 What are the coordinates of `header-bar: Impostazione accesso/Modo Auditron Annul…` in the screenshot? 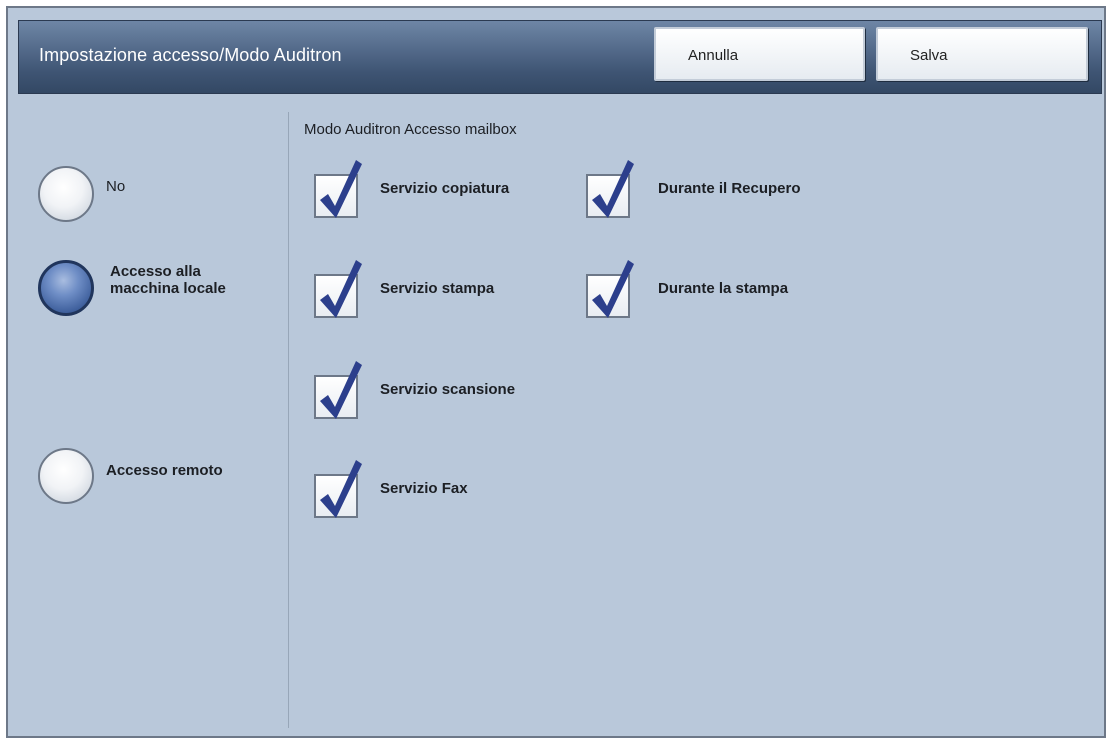 It's located at (560, 57).